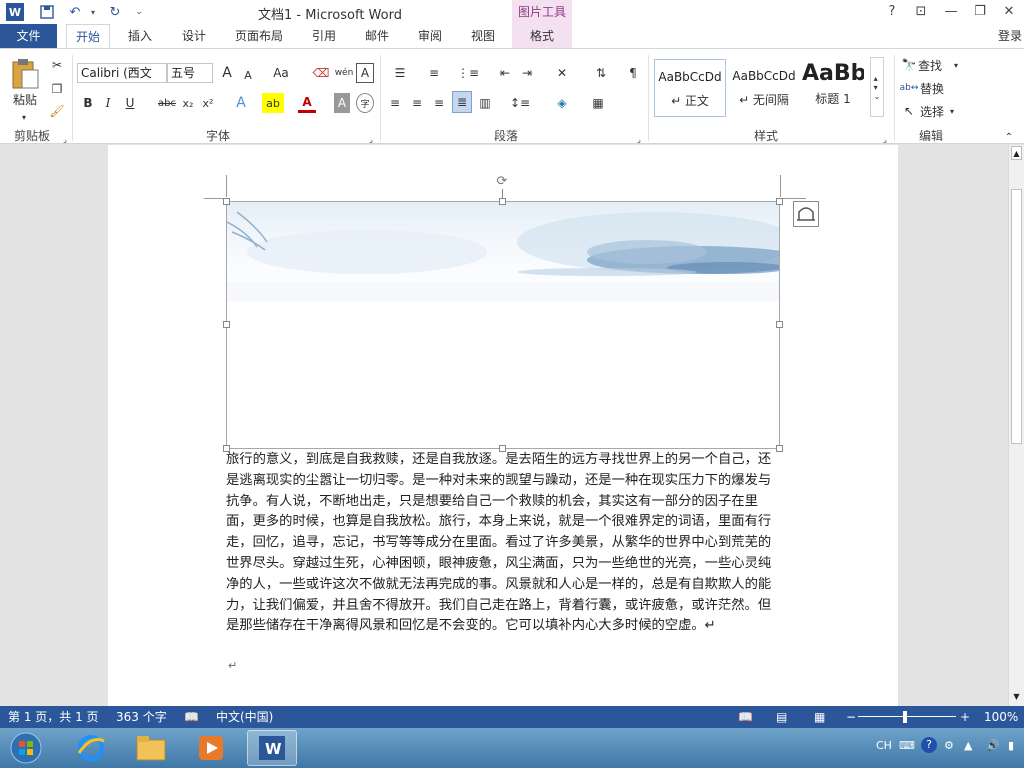 The image size is (1024, 768). What do you see at coordinates (1011, 745) in the screenshot?
I see `network-icon: ▮` at bounding box center [1011, 745].